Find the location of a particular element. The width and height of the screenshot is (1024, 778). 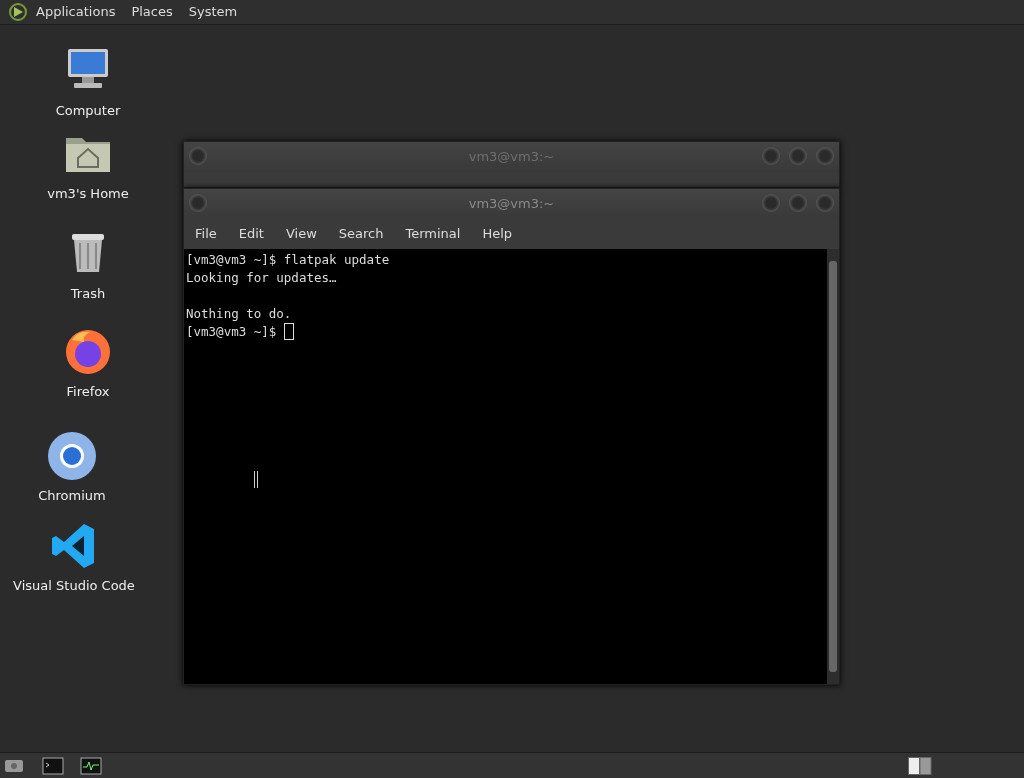

browser-icon is located at coordinates (72, 456).